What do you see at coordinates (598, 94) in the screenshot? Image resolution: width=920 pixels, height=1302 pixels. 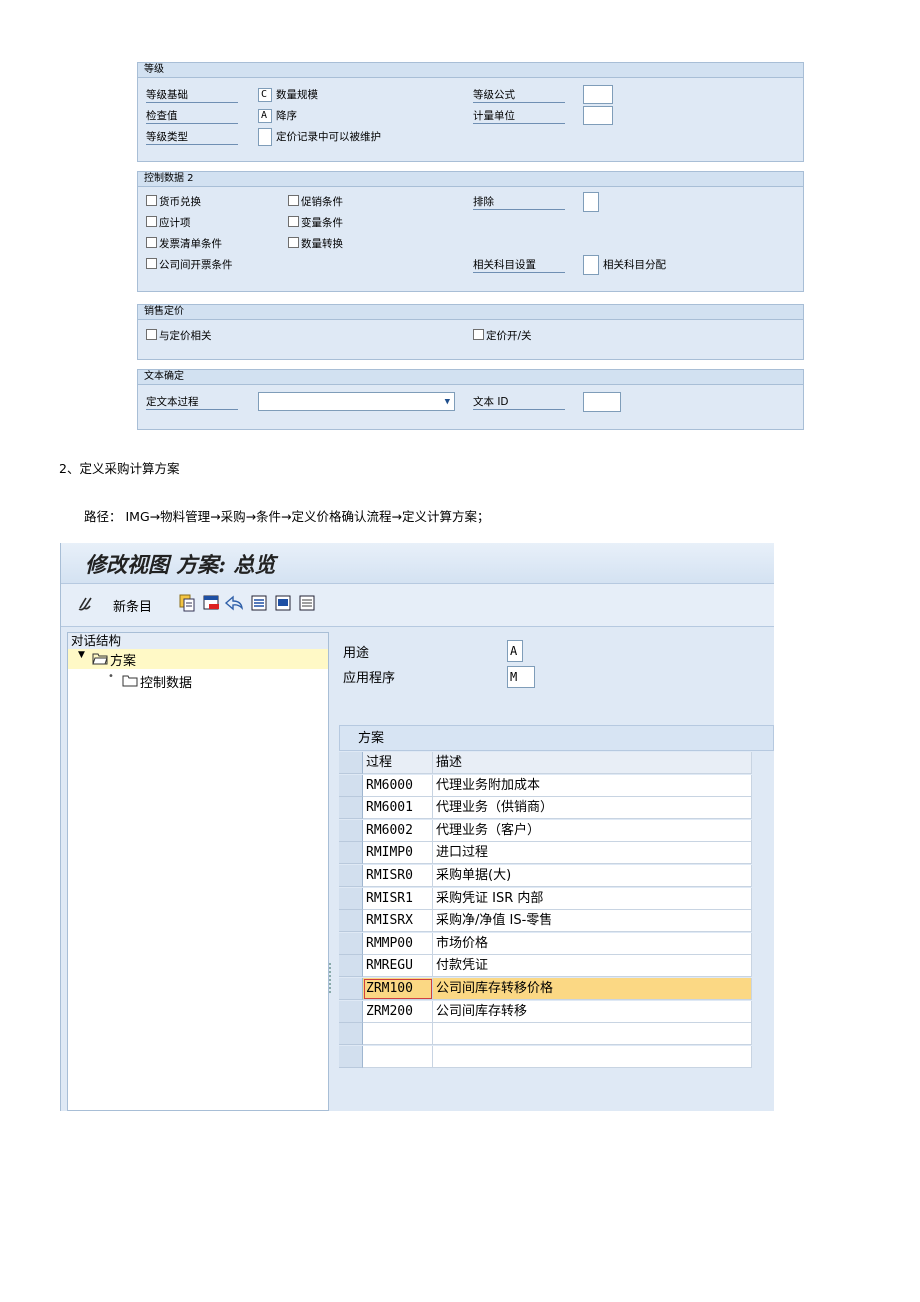 I see `scale-formula-field` at bounding box center [598, 94].